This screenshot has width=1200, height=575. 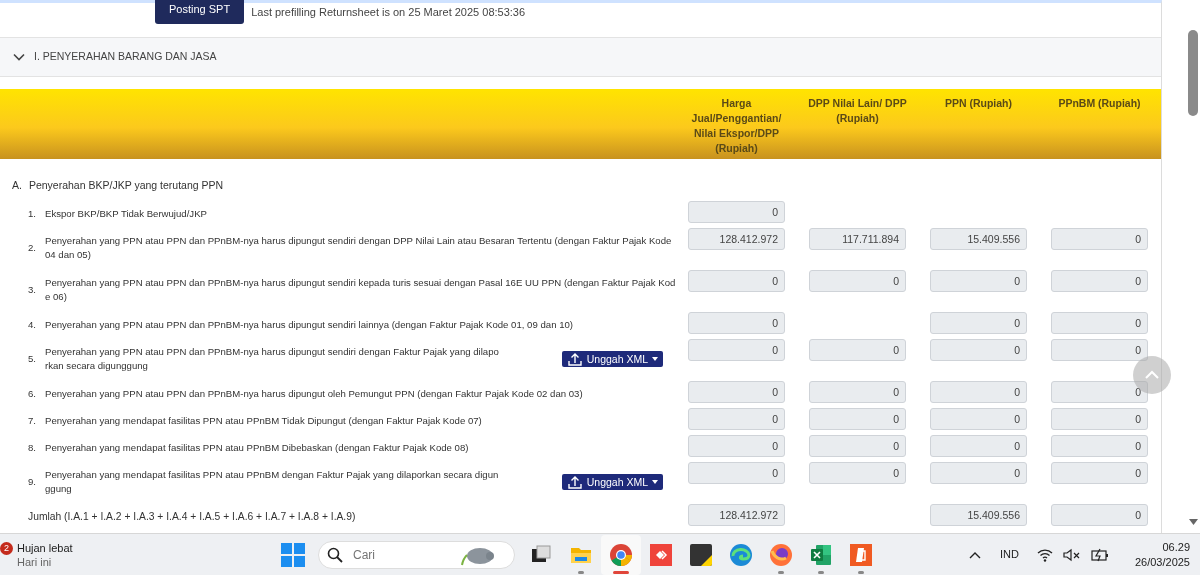 I want to click on item-description: Penyerahan yang PPN atau PPN dan PPnBM-nya harus dipungut sendiri dengan Faktur Pajak yang dilapo rkan secara digunggung, so click(x=272, y=359).